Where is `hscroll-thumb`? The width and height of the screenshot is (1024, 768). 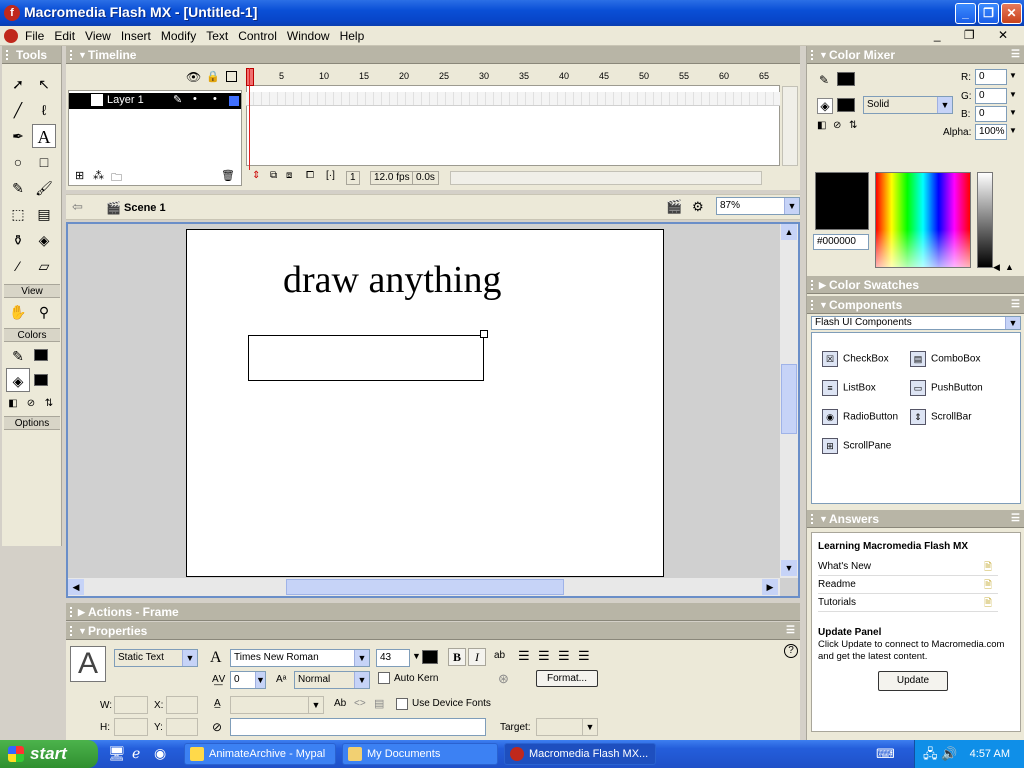 hscroll-thumb is located at coordinates (425, 587).